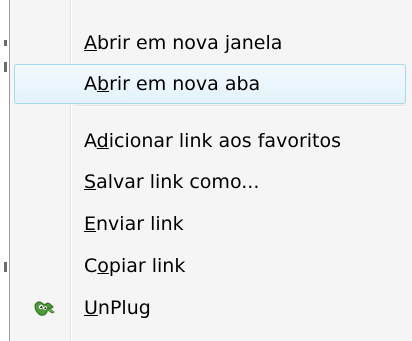 This screenshot has height=341, width=412. Describe the element at coordinates (210, 266) in the screenshot. I see `menu-item-copy-link: Copiar link` at that location.